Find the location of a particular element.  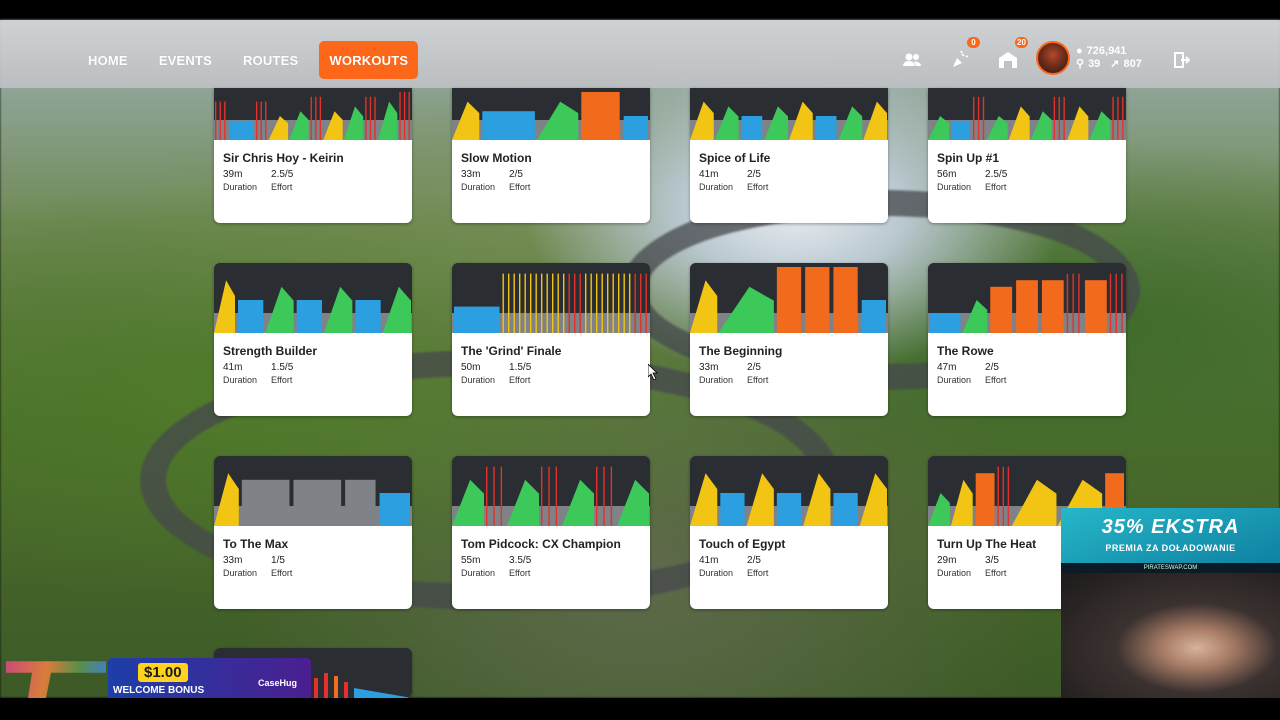

tab-routes: ROUTES is located at coordinates (270, 60).